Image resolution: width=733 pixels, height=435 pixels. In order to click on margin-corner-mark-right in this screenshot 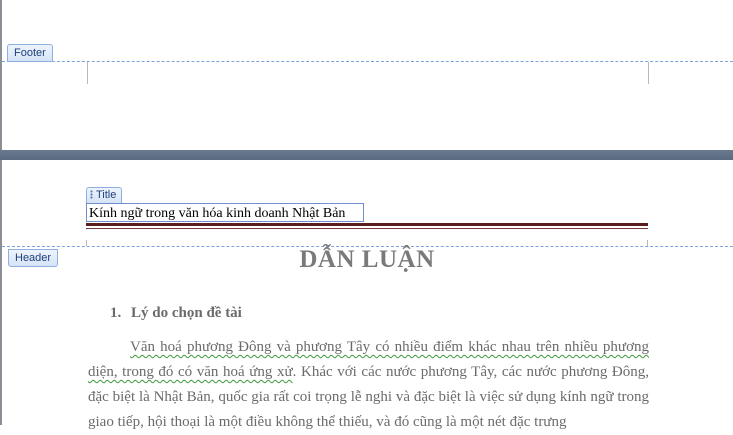, I will do `click(648, 73)`.